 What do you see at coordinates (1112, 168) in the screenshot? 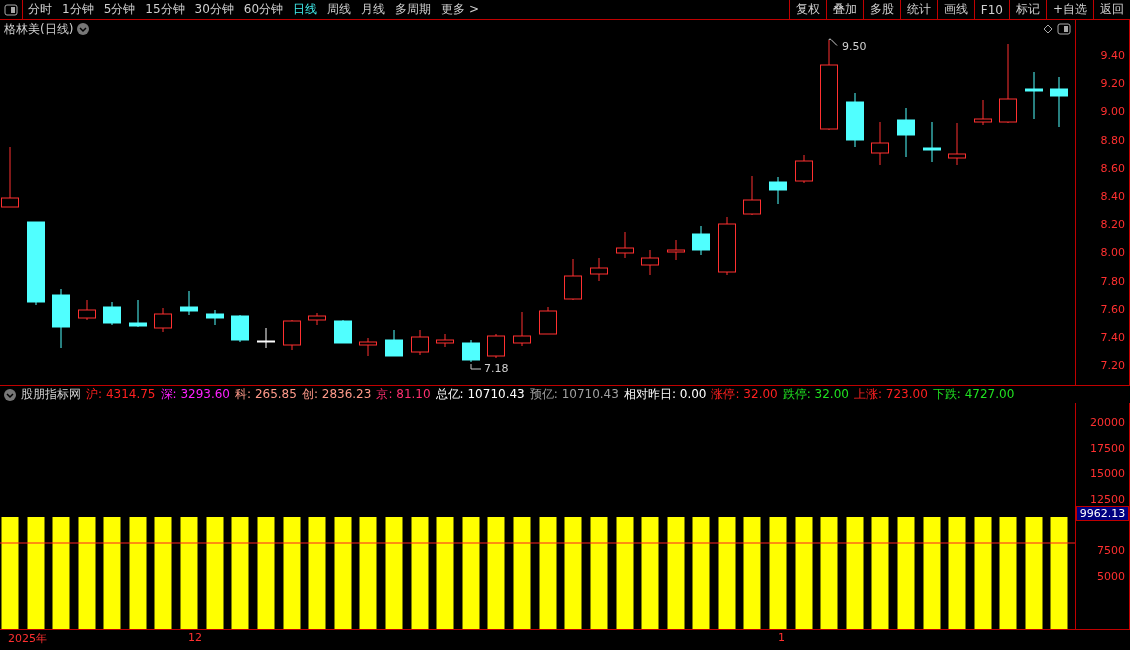
I see `price-tick: 8.60` at bounding box center [1112, 168].